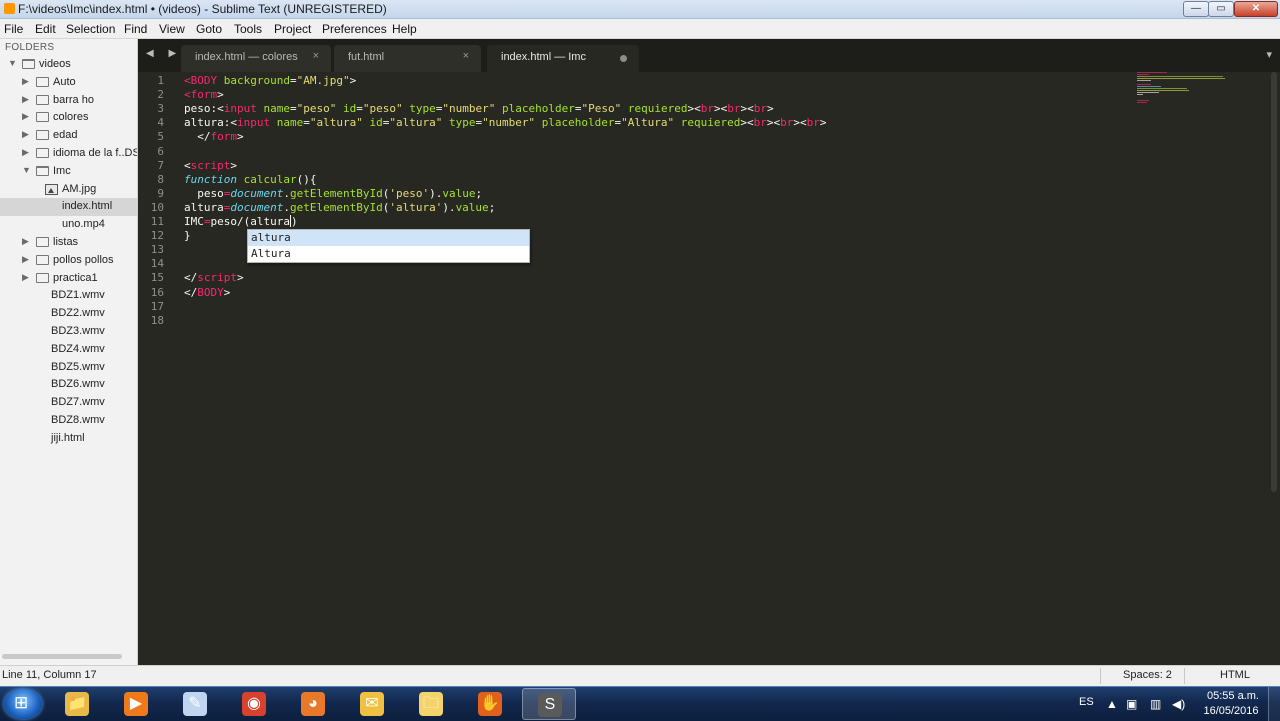 Image resolution: width=1280 pixels, height=721 pixels. Describe the element at coordinates (90, 29) in the screenshot. I see `menu-selection: Selection` at that location.